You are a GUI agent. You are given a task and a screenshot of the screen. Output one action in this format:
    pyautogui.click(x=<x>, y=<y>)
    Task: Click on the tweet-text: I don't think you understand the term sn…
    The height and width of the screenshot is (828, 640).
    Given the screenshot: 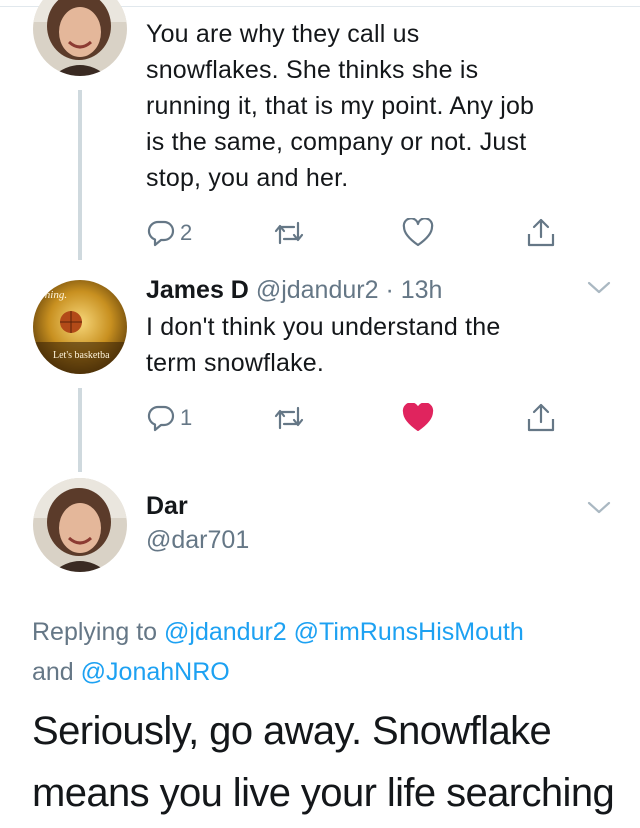 What is the action you would take?
    pyautogui.click(x=323, y=345)
    